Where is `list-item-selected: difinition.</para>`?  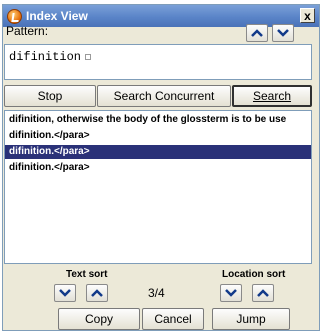 list-item-selected: difinition.</para> is located at coordinates (158, 152).